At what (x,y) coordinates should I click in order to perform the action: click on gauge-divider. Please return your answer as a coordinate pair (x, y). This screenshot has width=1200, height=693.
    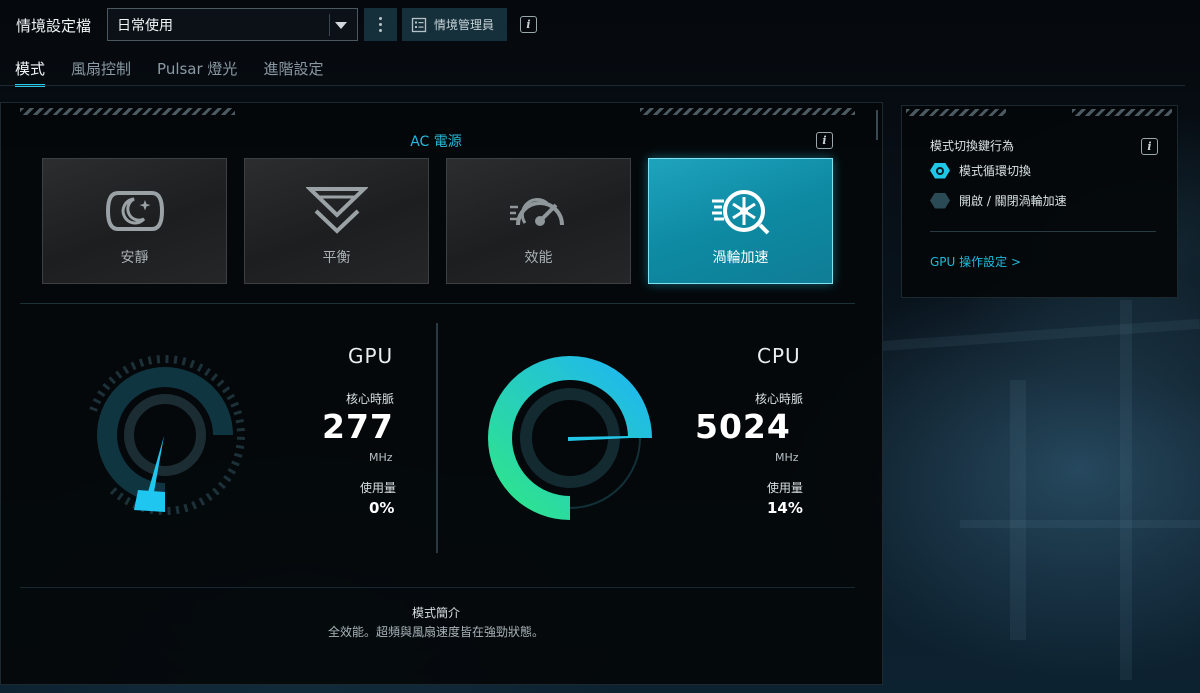
    Looking at the image, I should click on (437, 438).